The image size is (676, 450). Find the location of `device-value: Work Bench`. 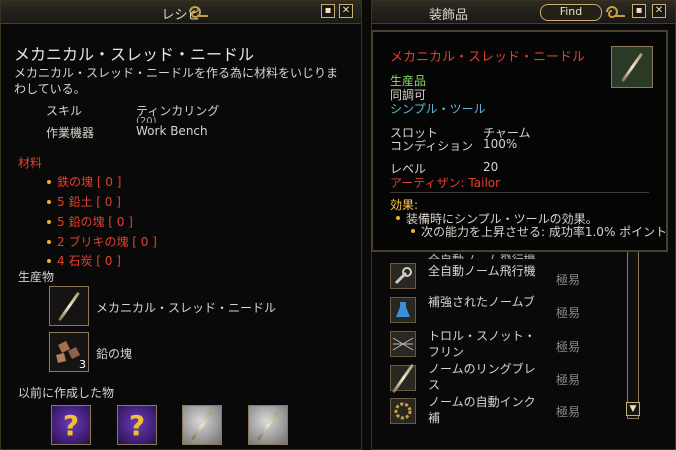

device-value: Work Bench is located at coordinates (172, 131).